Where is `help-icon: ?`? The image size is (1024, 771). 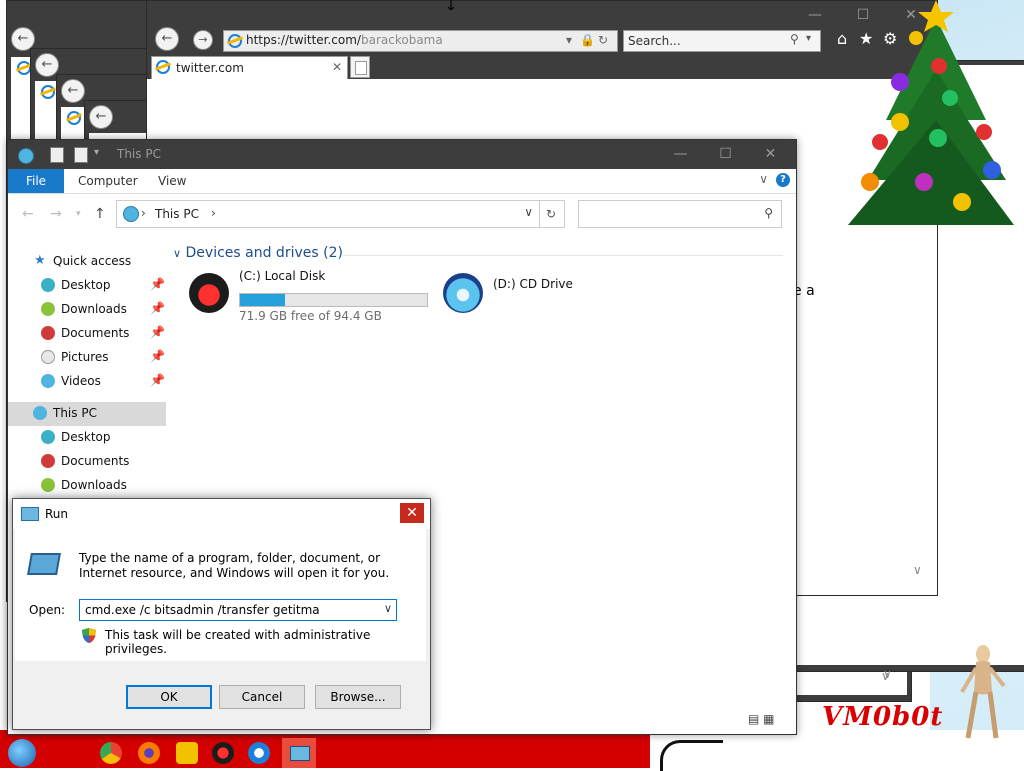 help-icon: ? is located at coordinates (783, 180).